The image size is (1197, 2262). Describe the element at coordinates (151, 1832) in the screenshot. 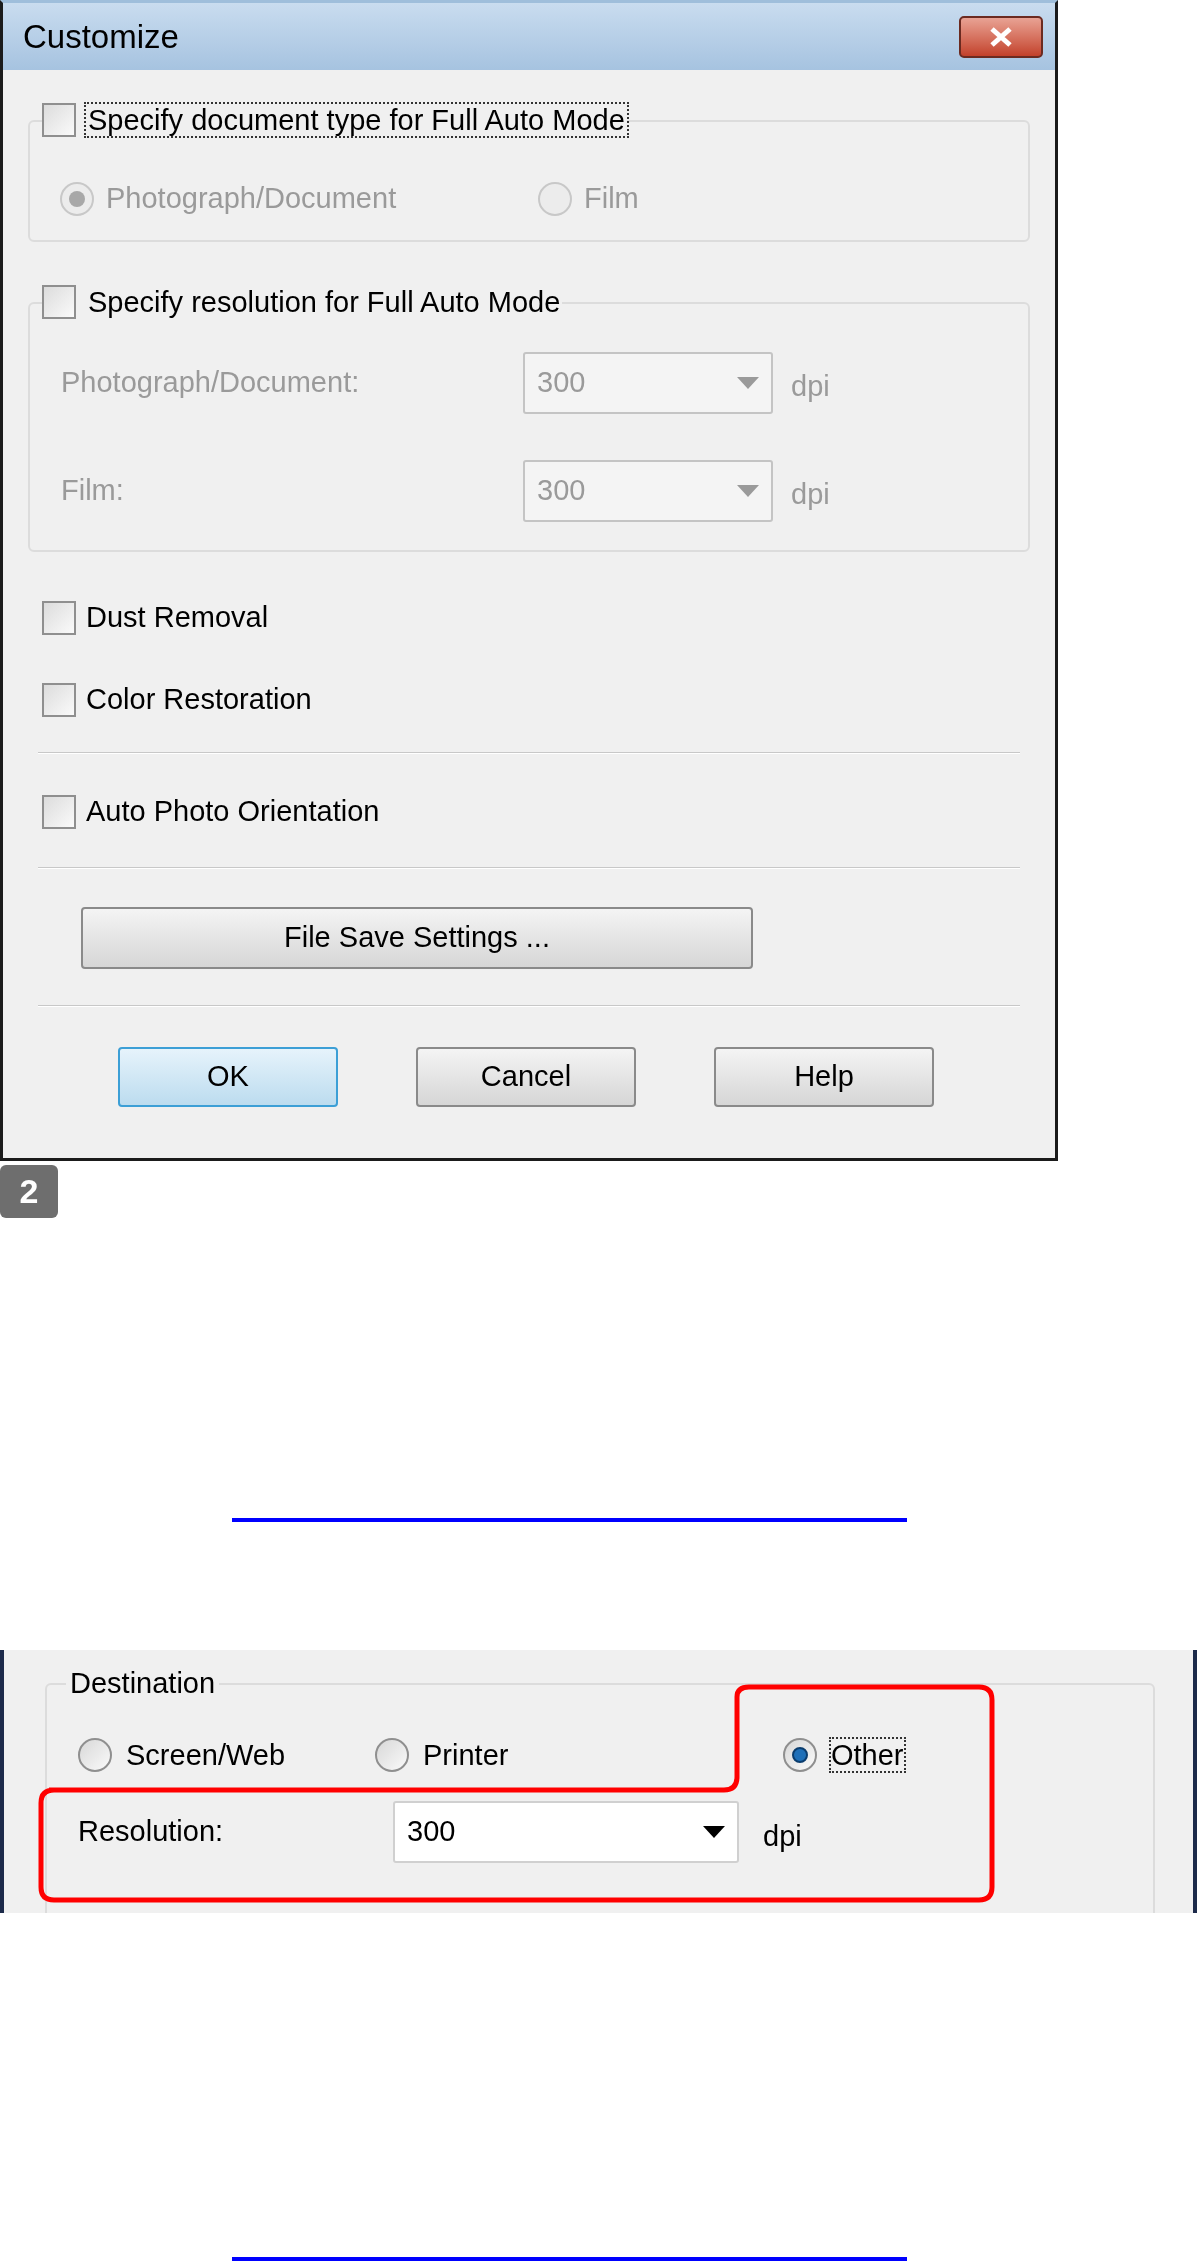

I see `field-label: Resolution:` at that location.